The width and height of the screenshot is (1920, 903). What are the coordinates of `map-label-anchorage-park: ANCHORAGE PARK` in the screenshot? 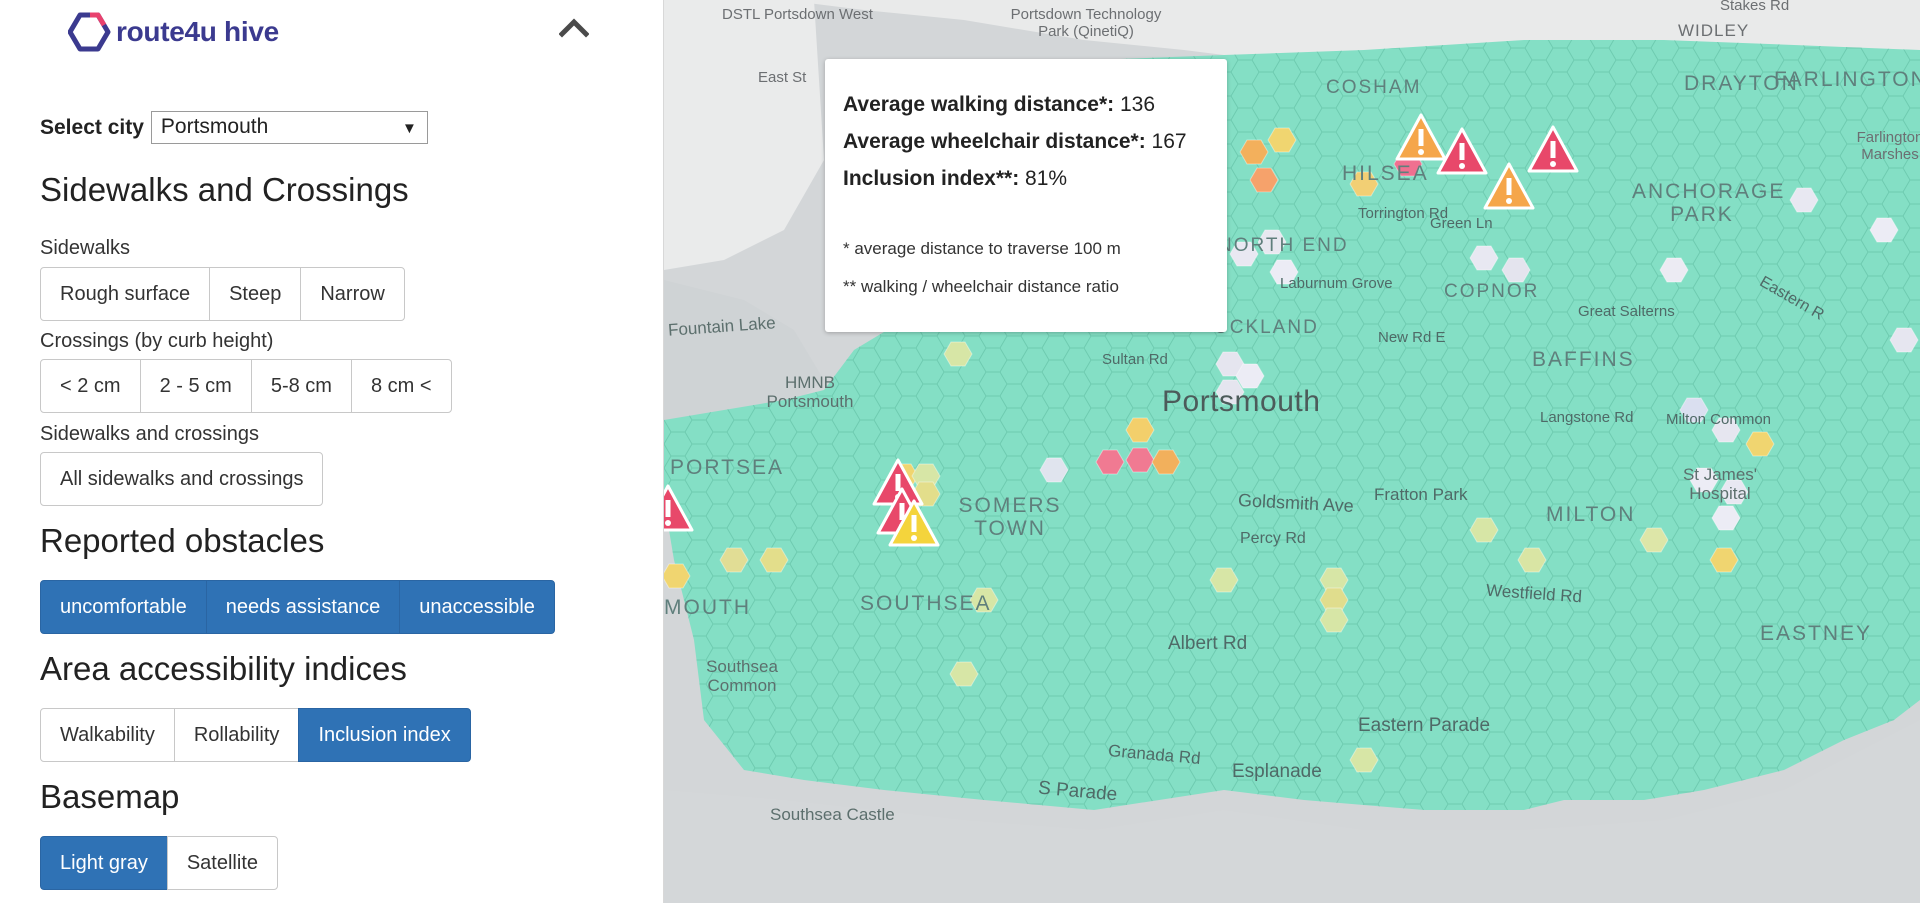 It's located at (1709, 203).